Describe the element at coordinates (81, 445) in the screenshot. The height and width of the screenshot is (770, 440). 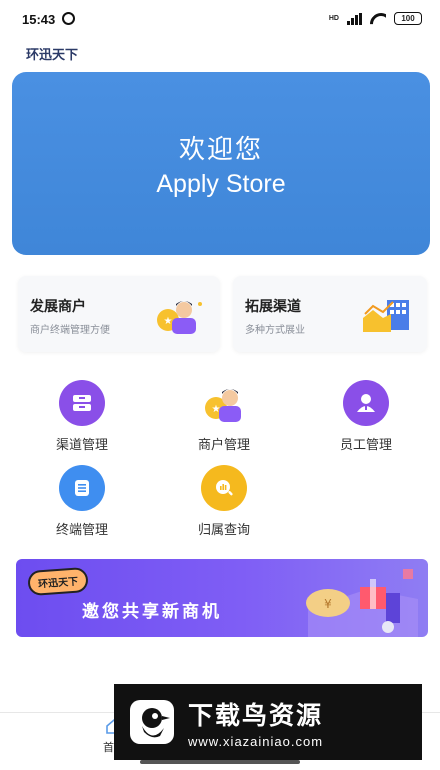
I see `grid-label: 渠道管理` at that location.